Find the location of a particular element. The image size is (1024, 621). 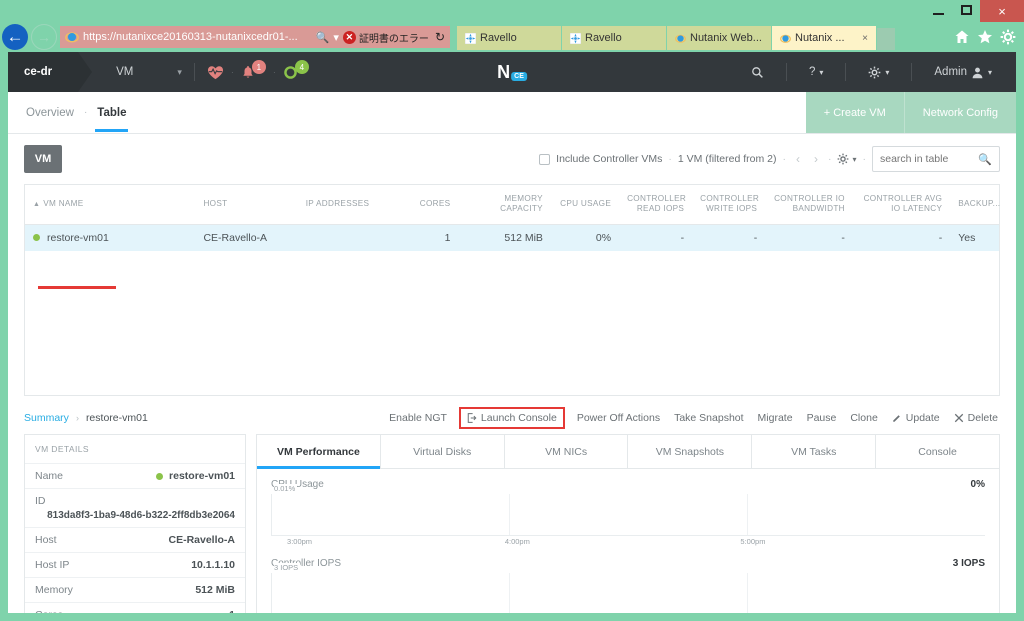

tasks-circle-icon: 4 is located at coordinates (296, 70).